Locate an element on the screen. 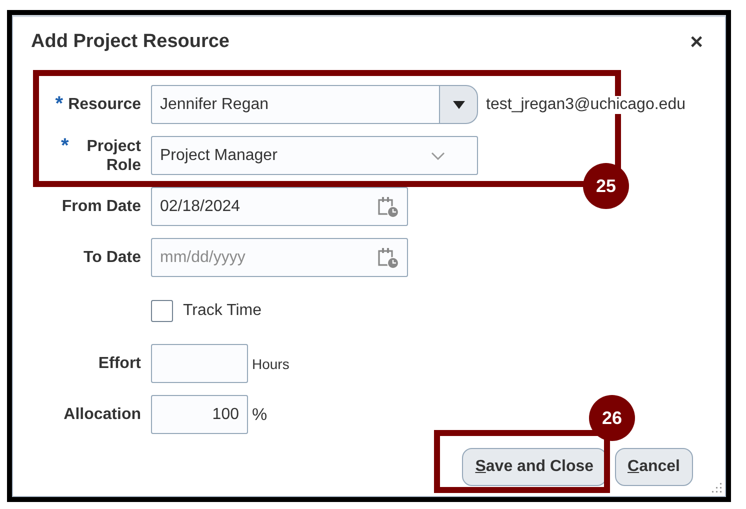 The image size is (746, 509). caret-icon is located at coordinates (458, 104).